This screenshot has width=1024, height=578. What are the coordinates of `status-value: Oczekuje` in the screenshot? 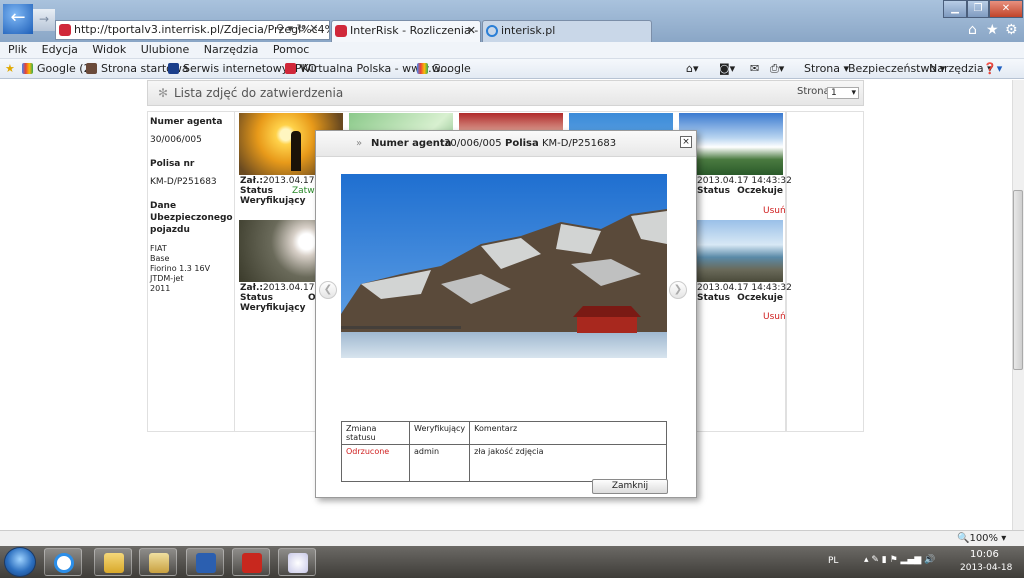 It's located at (760, 298).